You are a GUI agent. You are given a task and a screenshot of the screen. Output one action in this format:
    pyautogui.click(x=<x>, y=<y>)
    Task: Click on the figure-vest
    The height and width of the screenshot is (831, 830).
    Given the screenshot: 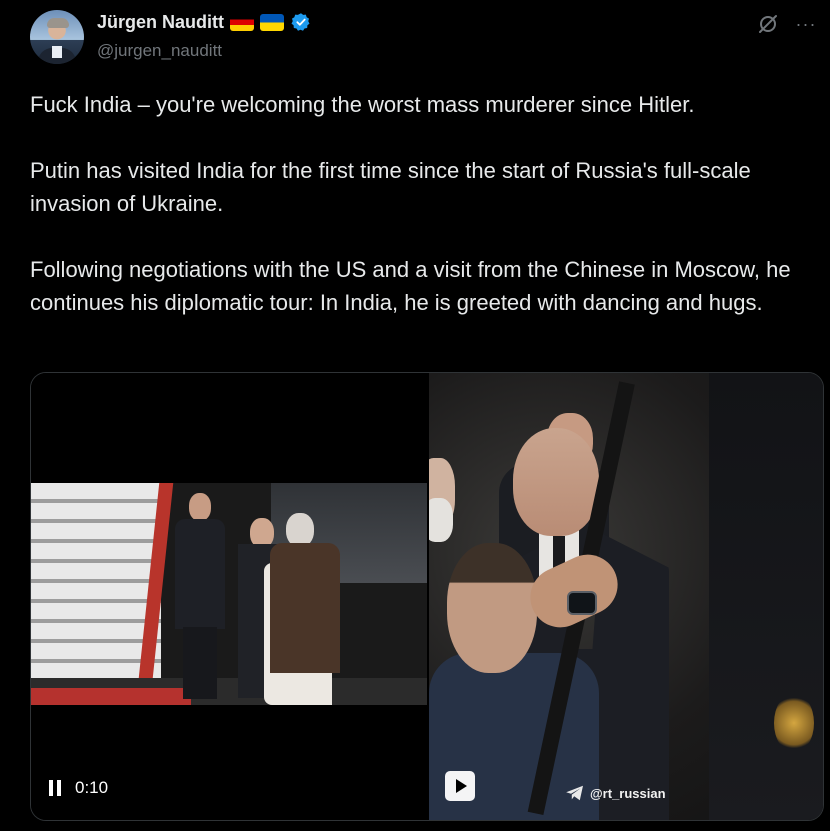 What is the action you would take?
    pyautogui.click(x=305, y=608)
    